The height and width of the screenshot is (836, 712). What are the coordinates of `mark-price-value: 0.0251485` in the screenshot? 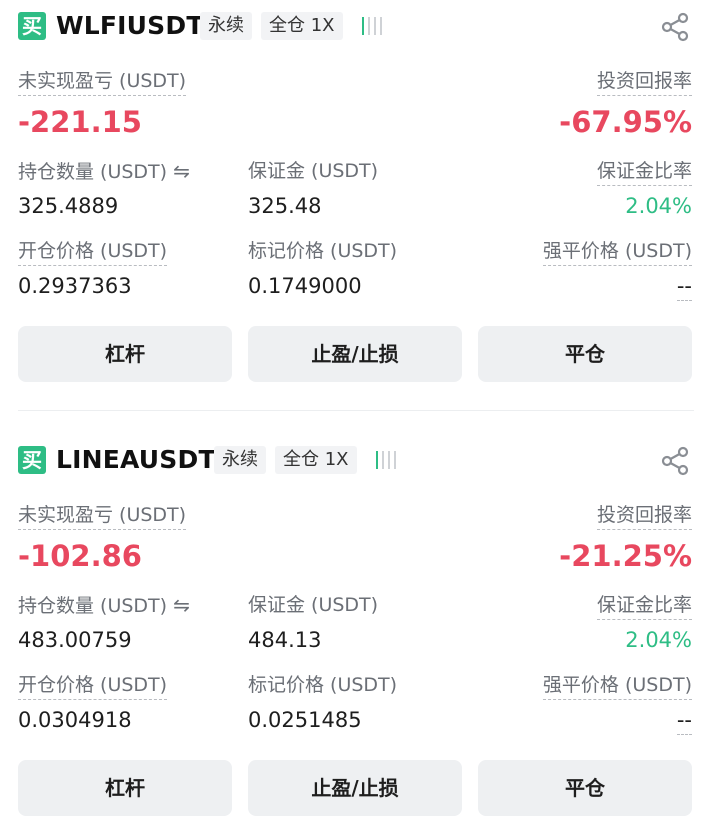 It's located at (305, 720).